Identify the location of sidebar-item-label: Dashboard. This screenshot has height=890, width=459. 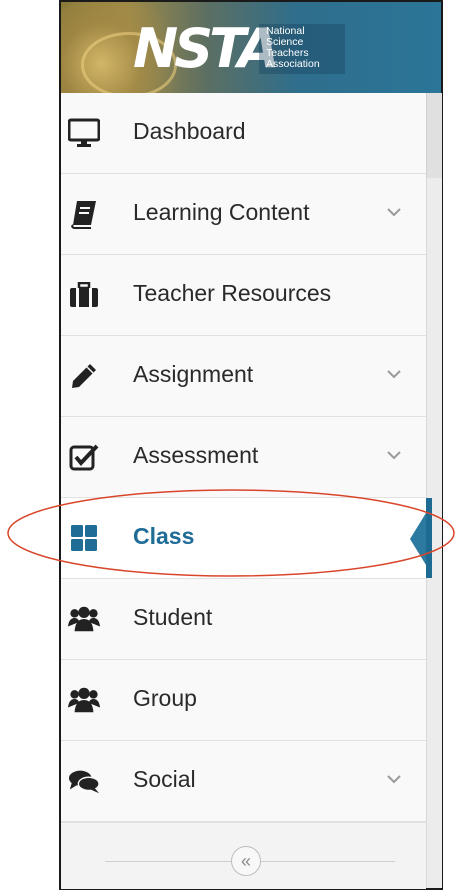
(189, 131).